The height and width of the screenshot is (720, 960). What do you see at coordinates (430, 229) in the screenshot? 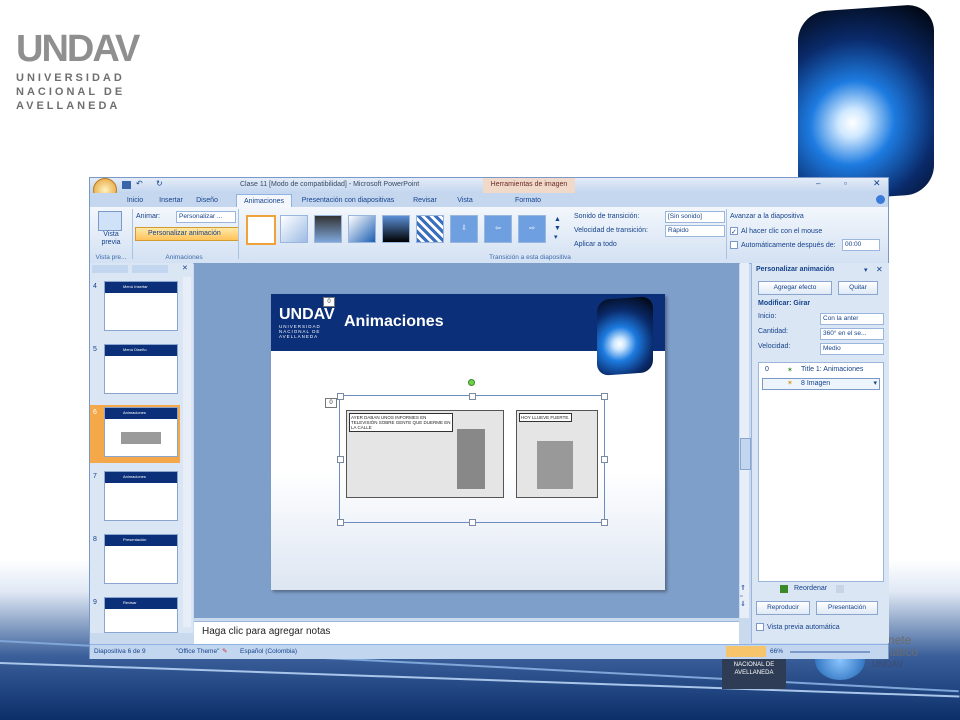
I see `transition-dissolve` at bounding box center [430, 229].